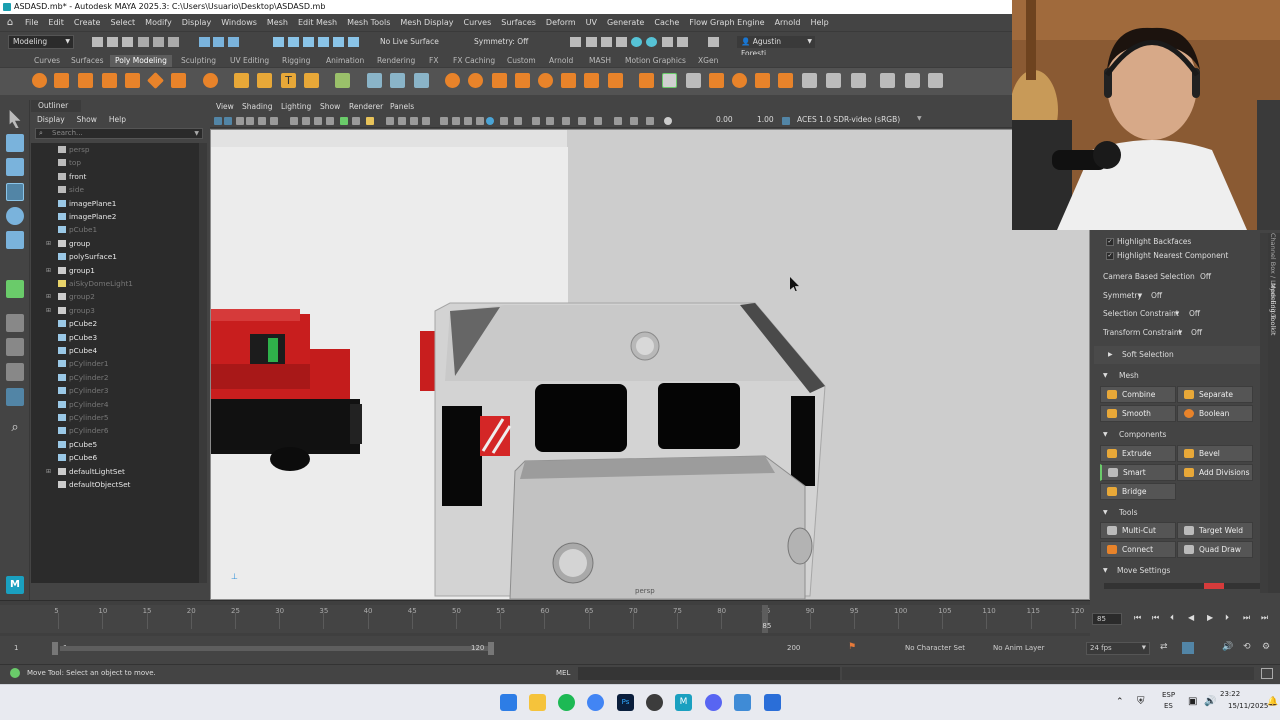  I want to click on connect-button: Connect, so click(1138, 549).